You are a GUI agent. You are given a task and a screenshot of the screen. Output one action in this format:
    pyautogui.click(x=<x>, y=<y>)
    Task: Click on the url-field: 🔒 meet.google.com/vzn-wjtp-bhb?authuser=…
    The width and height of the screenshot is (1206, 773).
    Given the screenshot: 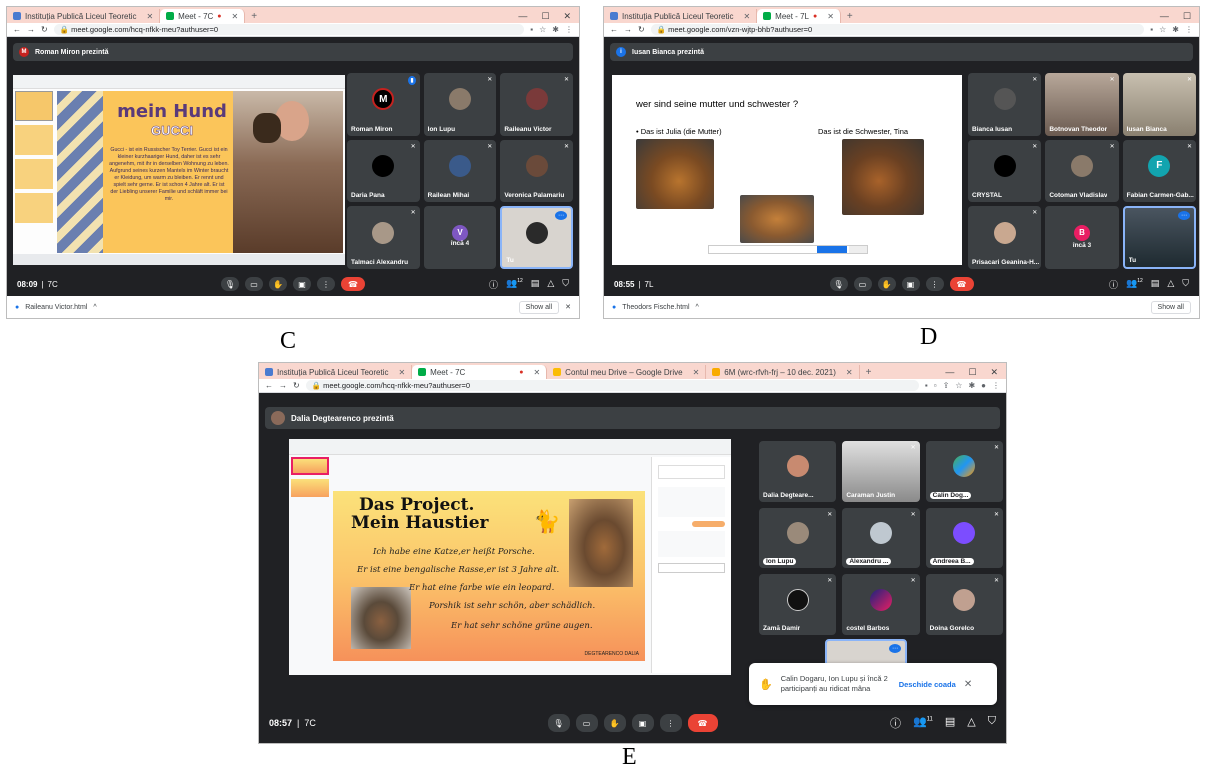 What is the action you would take?
    pyautogui.click(x=897, y=29)
    